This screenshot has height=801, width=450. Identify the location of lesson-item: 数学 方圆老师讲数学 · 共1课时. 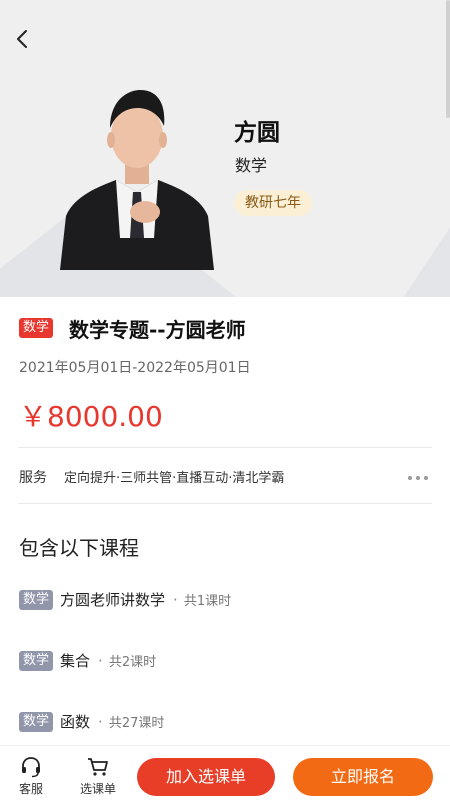
(125, 601).